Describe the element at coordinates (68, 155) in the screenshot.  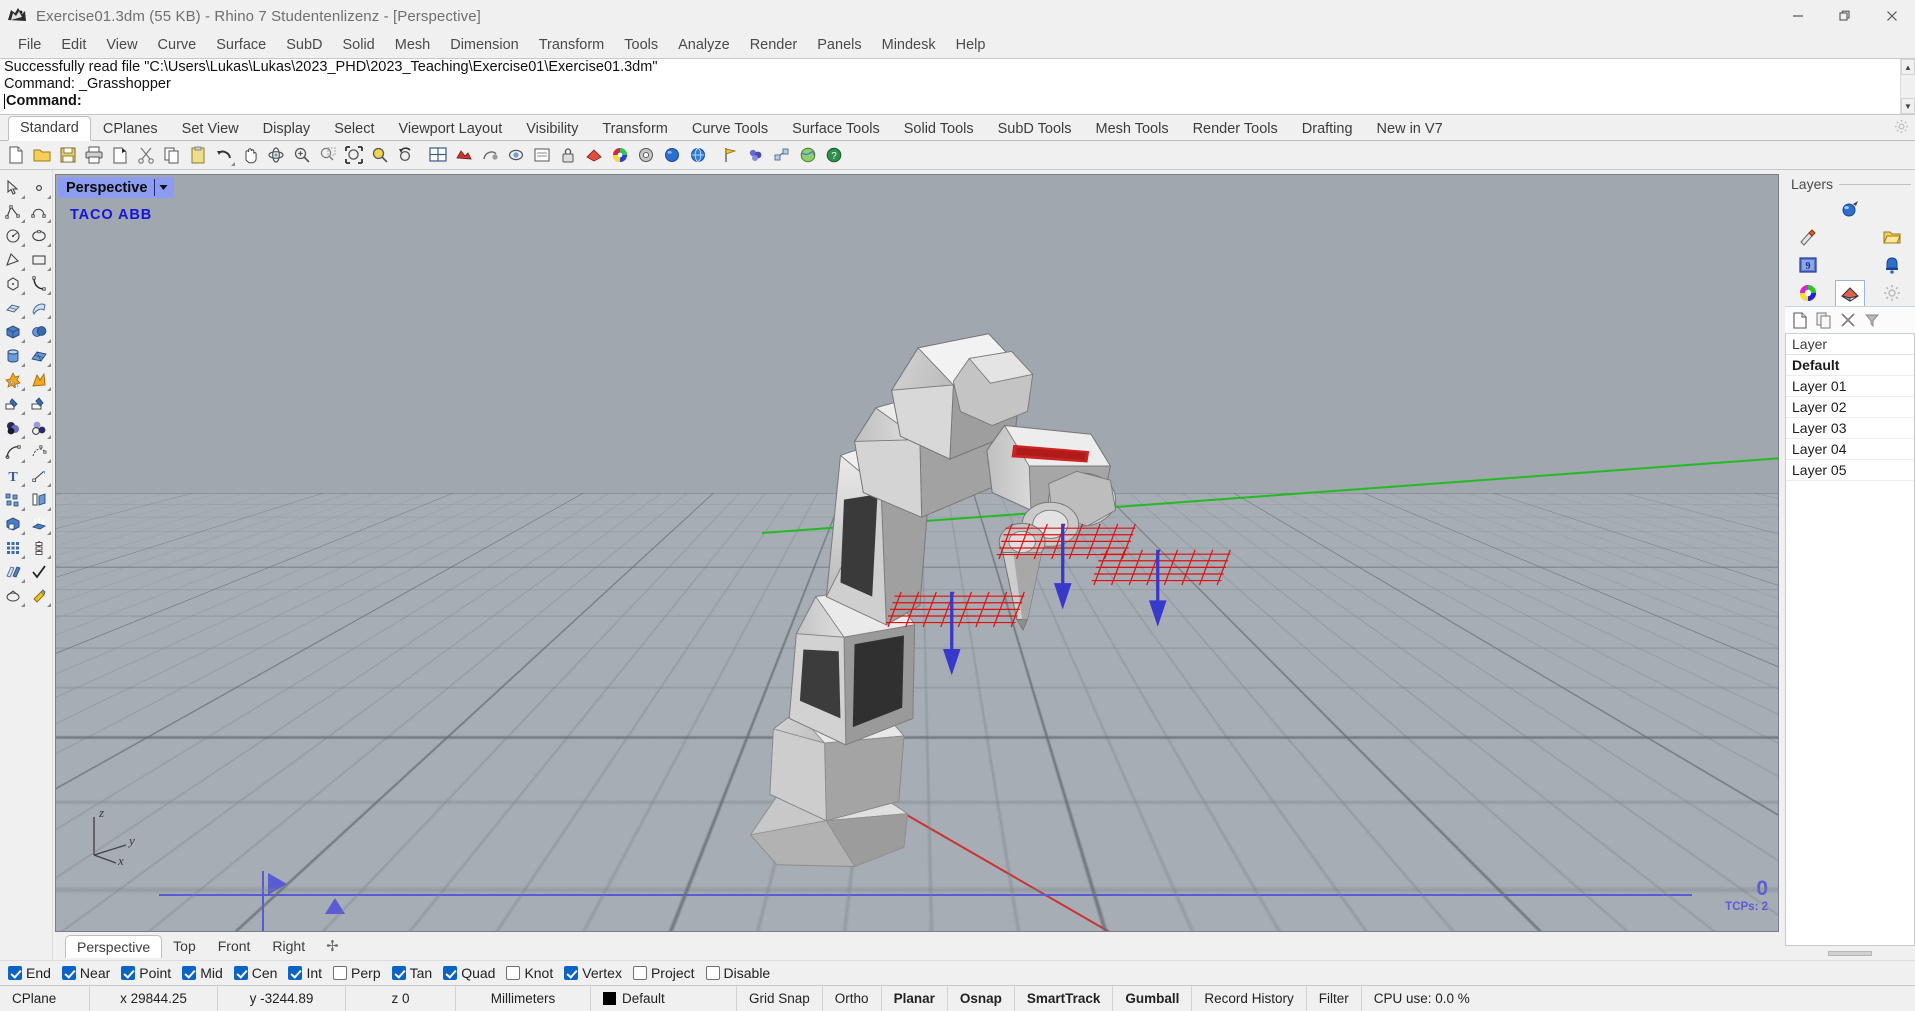
I see `save-file-icon` at that location.